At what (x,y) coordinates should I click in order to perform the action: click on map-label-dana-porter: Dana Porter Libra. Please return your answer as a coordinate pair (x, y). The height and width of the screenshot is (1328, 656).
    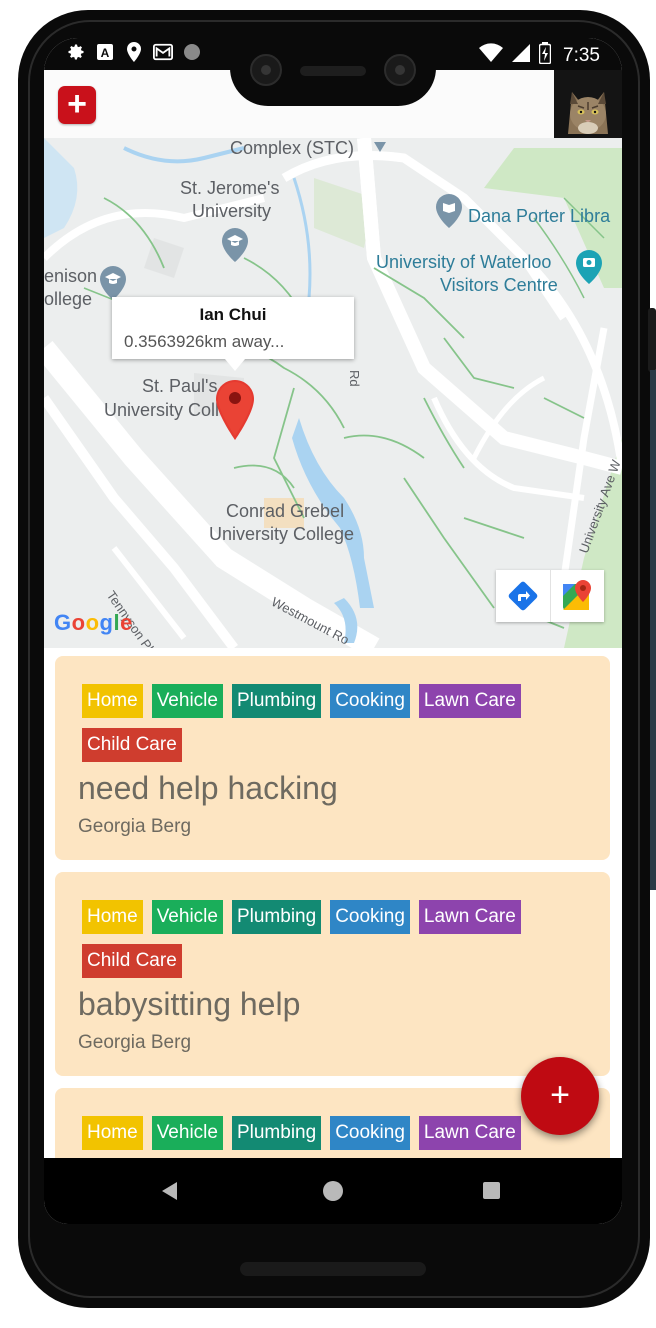
    Looking at the image, I should click on (539, 216).